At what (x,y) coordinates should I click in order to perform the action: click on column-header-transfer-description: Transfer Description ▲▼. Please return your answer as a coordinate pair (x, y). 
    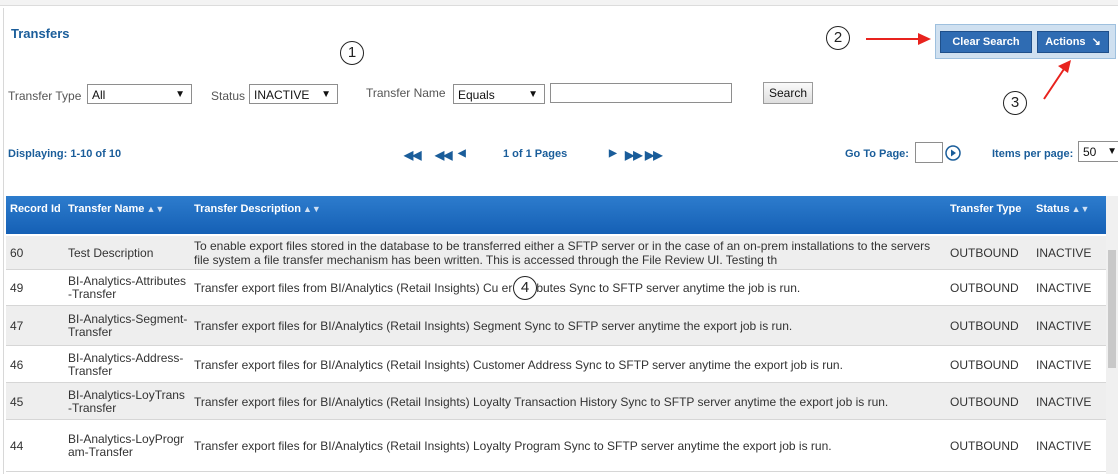
    Looking at the image, I should click on (344, 215).